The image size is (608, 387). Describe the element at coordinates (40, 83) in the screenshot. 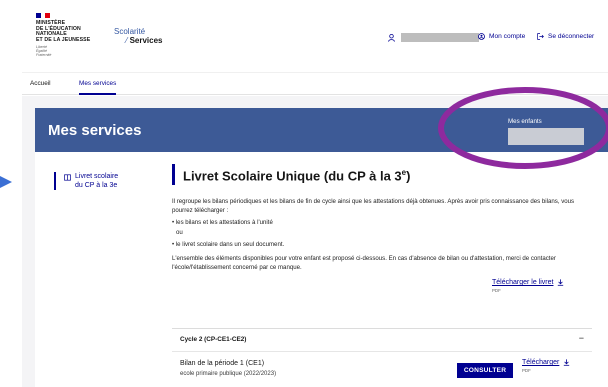

I see `tab-home: Accueil` at that location.